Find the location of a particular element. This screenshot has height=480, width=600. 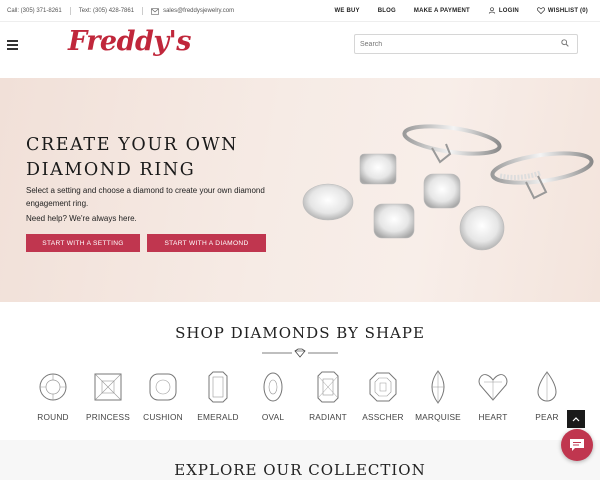

shape-asscher: ASSCHER is located at coordinates (383, 400).